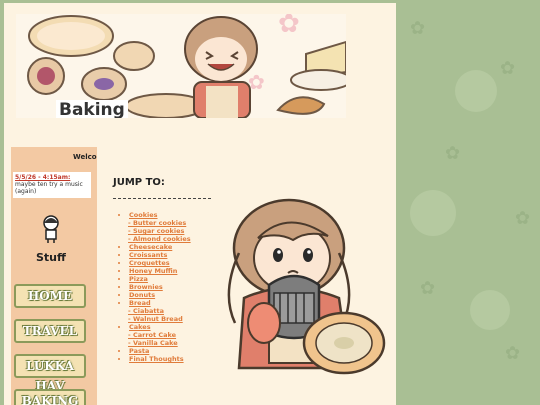 This screenshot has width=540, height=405. What do you see at coordinates (138, 279) in the screenshot?
I see `jump-link: Pizza` at bounding box center [138, 279].